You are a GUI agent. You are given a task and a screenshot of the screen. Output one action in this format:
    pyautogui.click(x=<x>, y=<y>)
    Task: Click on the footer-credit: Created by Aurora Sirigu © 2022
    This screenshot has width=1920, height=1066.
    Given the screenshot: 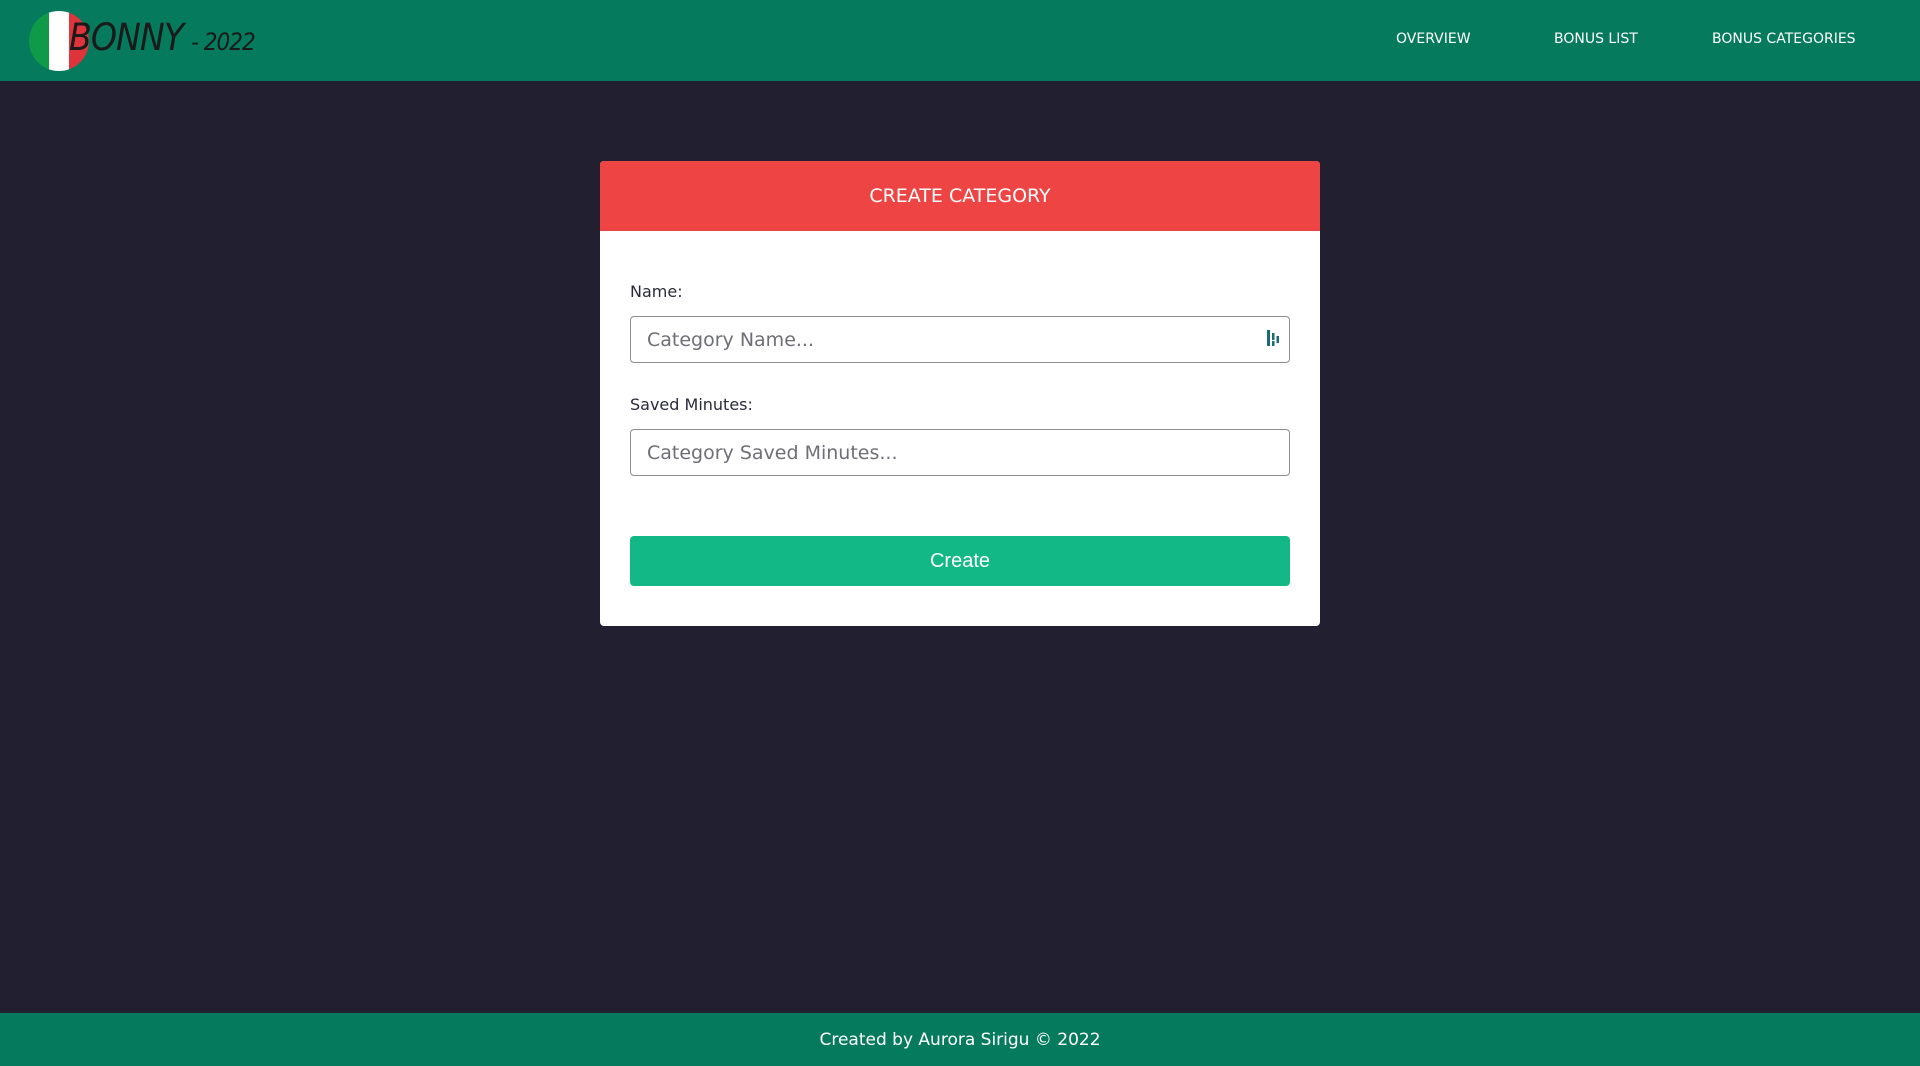 What is the action you would take?
    pyautogui.click(x=960, y=1039)
    